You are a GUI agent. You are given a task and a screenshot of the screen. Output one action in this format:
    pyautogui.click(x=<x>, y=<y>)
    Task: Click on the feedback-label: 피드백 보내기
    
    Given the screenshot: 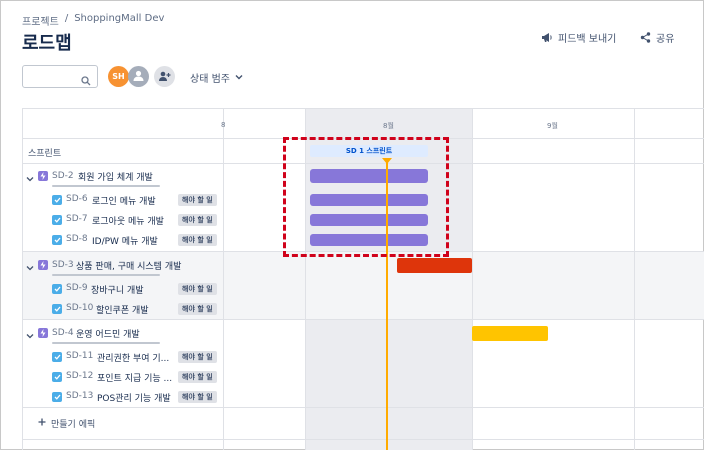 What is the action you would take?
    pyautogui.click(x=587, y=39)
    